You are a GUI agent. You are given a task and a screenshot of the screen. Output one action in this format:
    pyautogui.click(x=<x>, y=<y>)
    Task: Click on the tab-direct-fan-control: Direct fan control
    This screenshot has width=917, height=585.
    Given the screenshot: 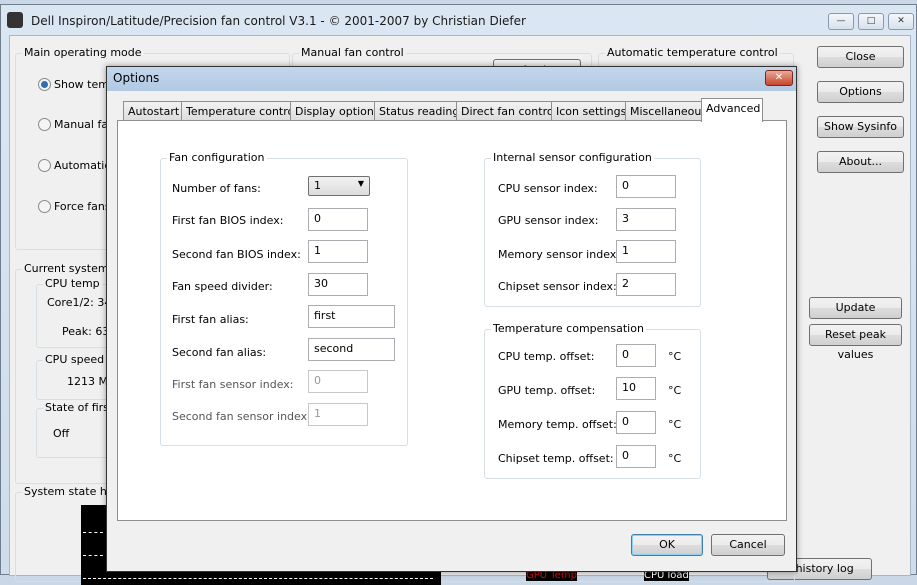 What is the action you would take?
    pyautogui.click(x=509, y=111)
    